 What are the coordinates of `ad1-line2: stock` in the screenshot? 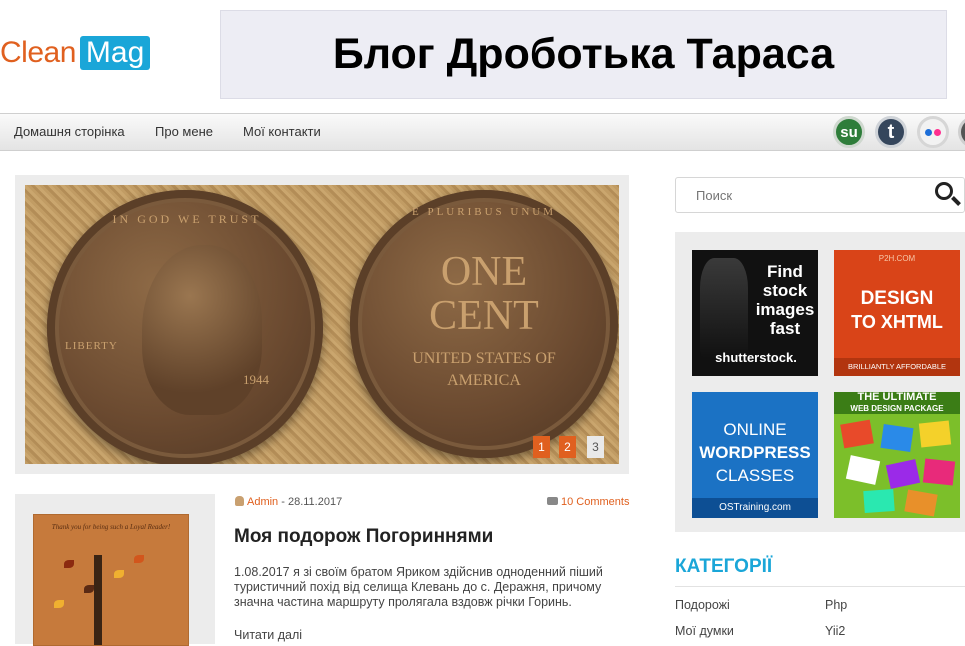 It's located at (785, 290).